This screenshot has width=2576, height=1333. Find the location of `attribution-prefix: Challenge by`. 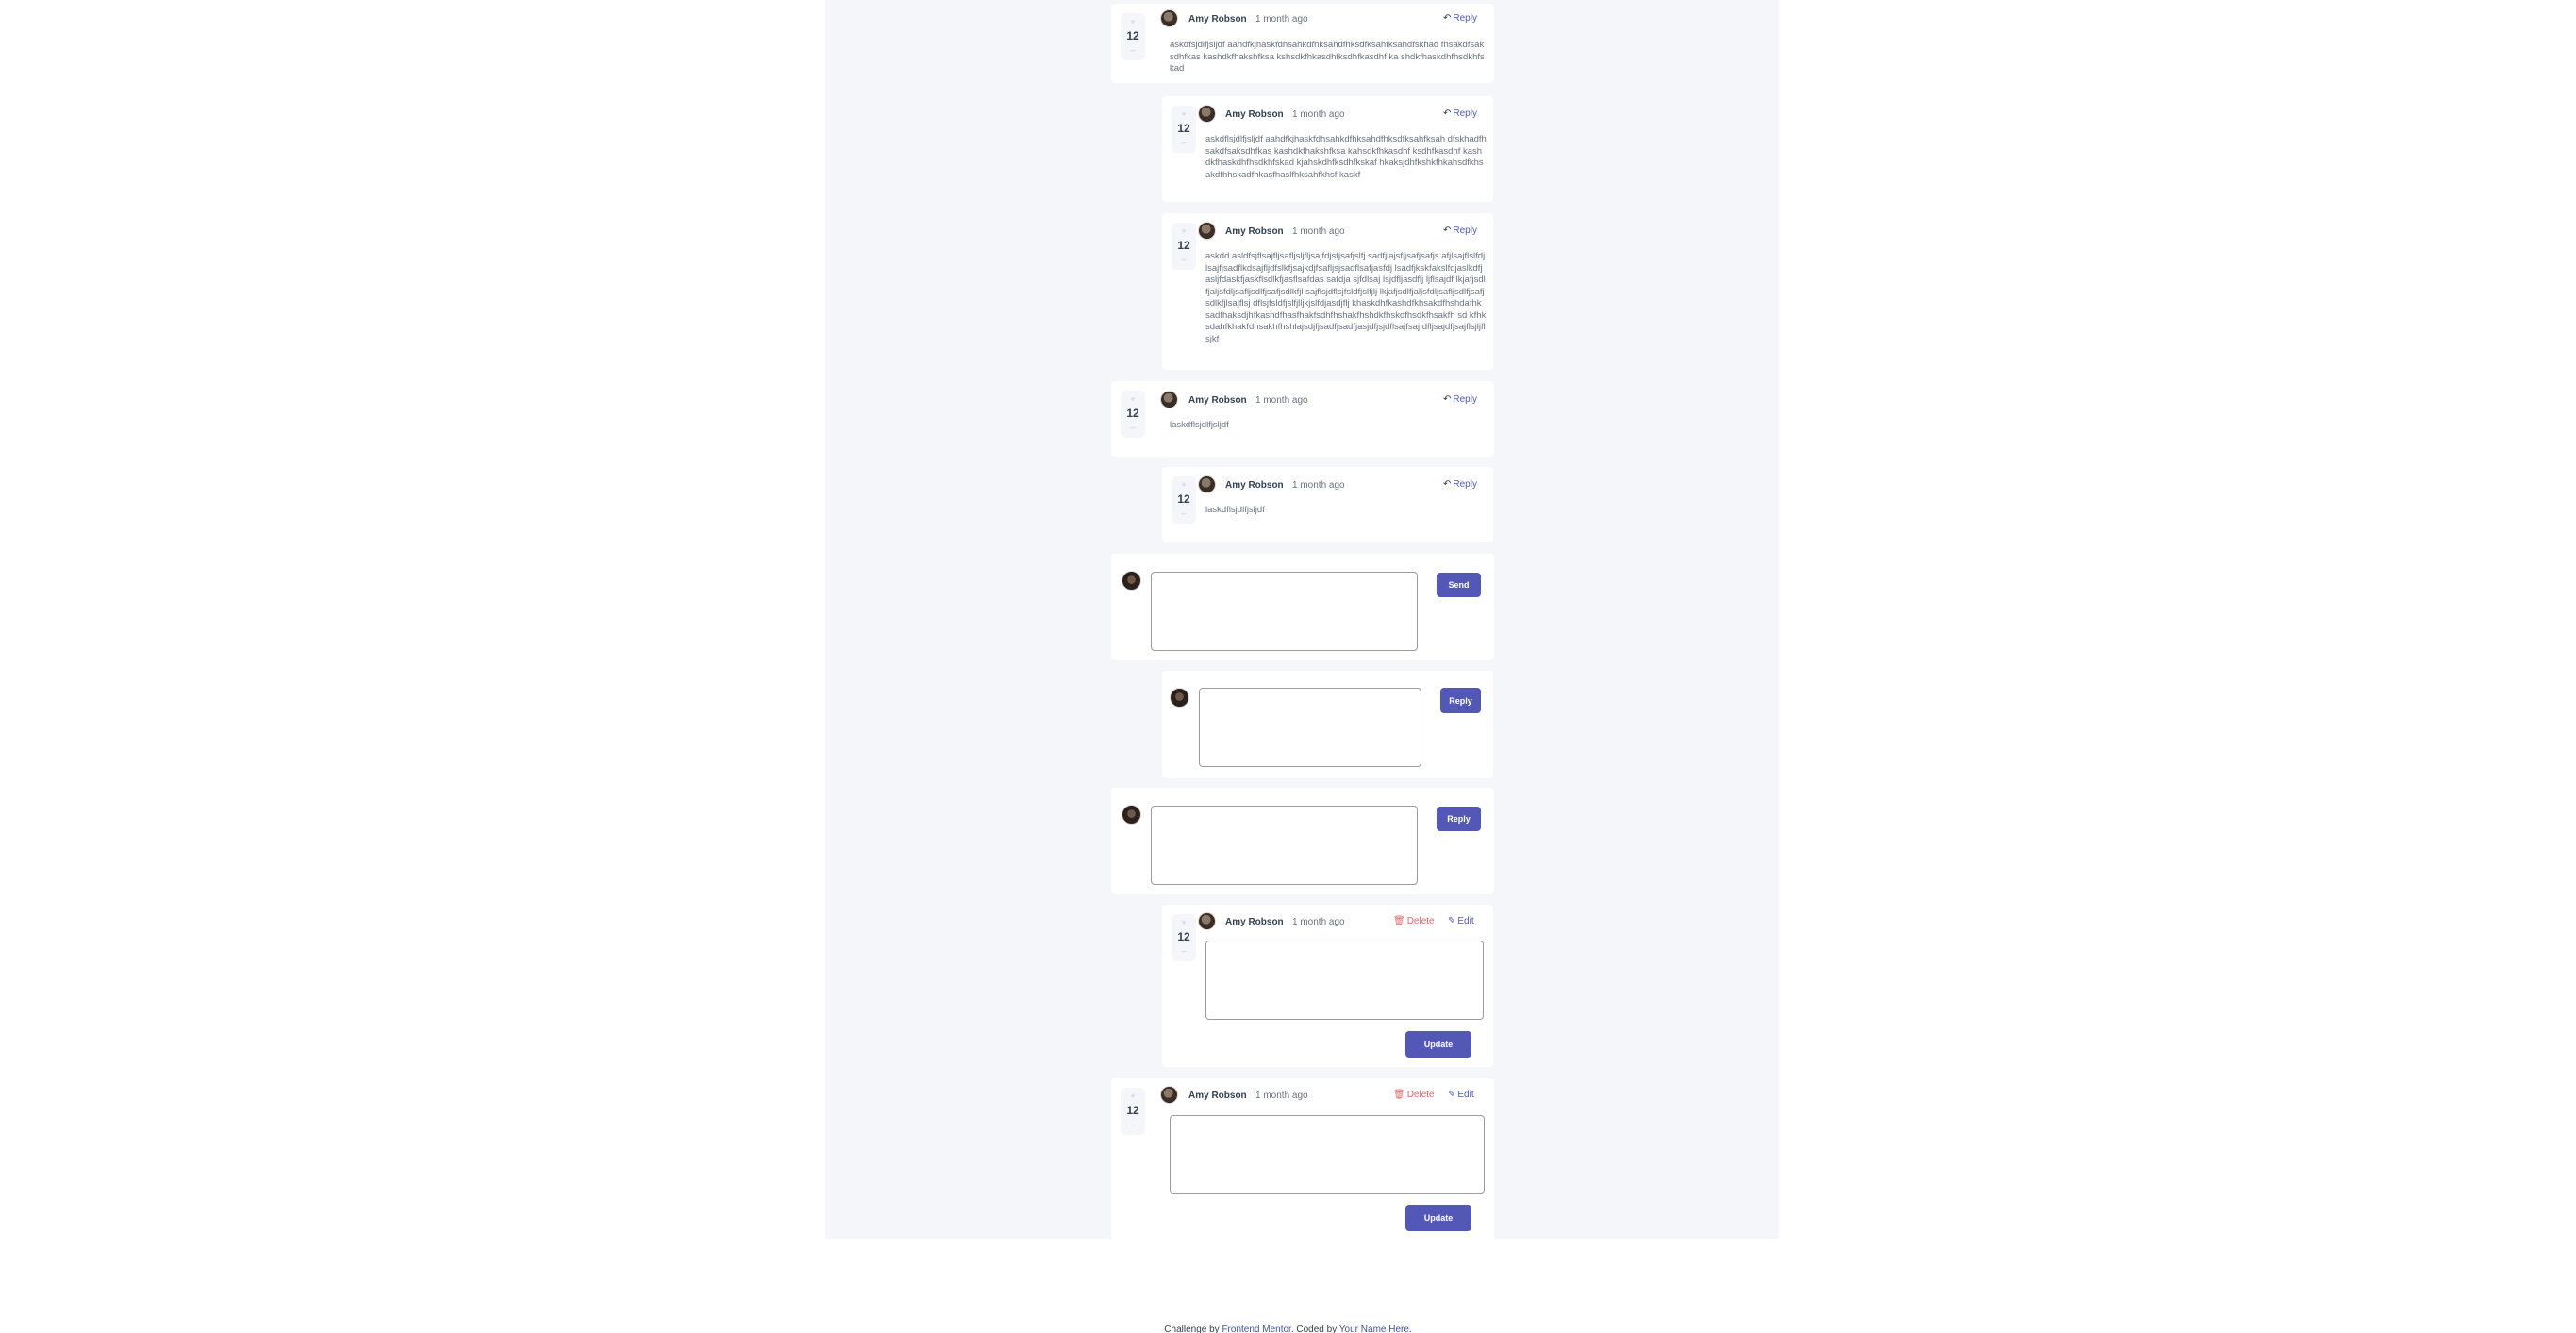

attribution-prefix: Challenge by is located at coordinates (1193, 1329).